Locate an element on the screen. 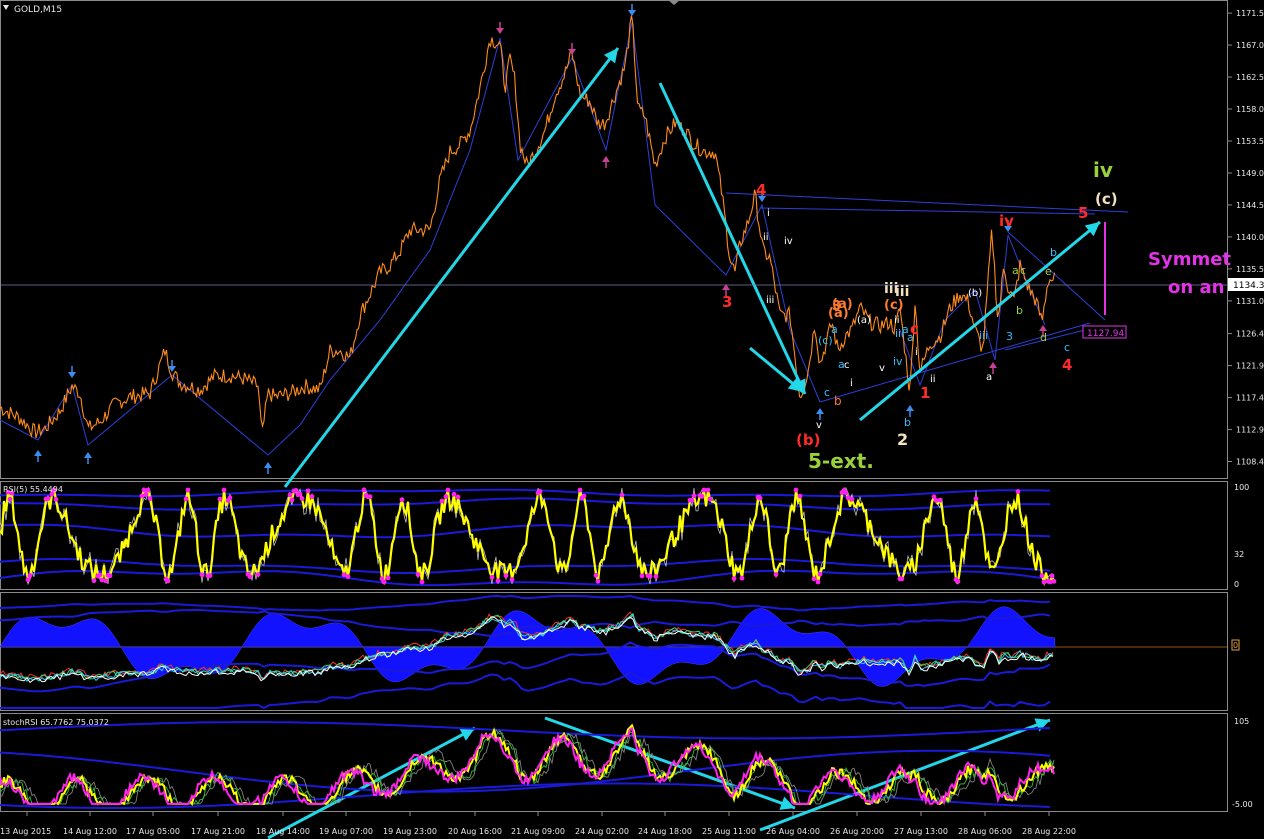 Image resolution: width=1264 pixels, height=839 pixels. time-tick-label: 18 Aug 14:00 is located at coordinates (283, 831).